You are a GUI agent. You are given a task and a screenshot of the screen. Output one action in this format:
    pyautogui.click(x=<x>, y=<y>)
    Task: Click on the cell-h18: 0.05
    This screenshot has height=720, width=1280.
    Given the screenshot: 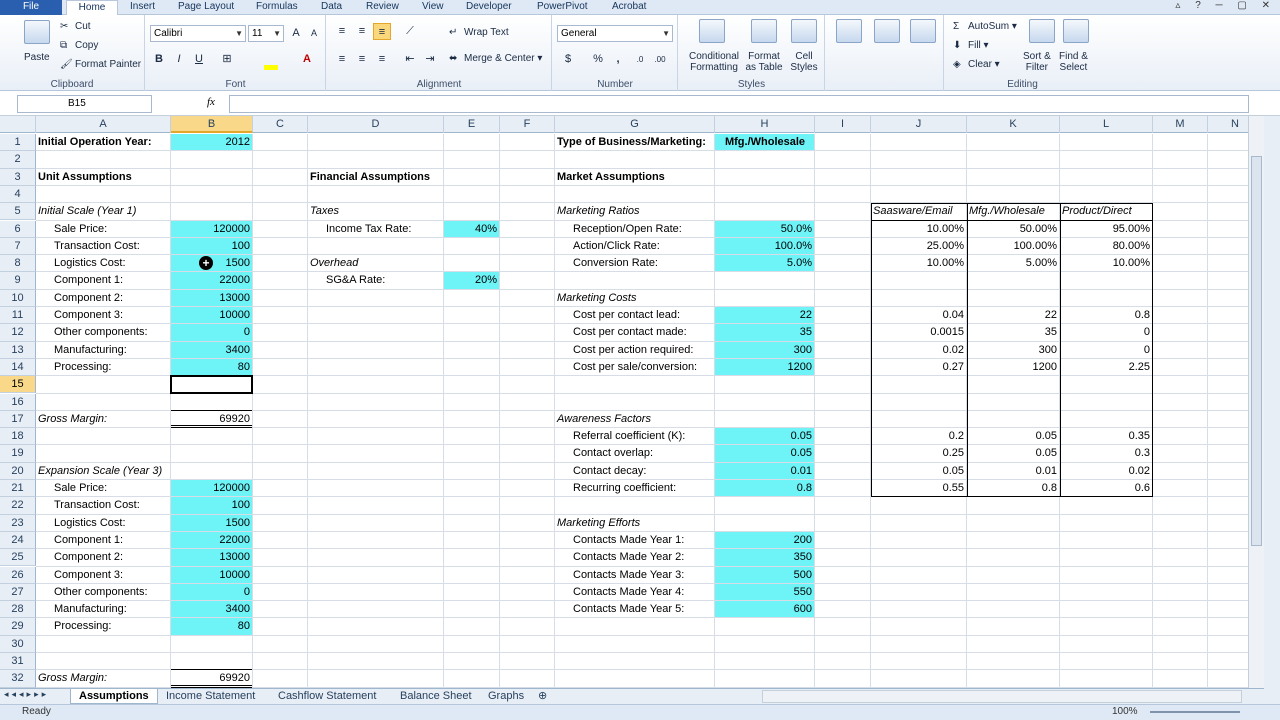 What is the action you would take?
    pyautogui.click(x=764, y=436)
    